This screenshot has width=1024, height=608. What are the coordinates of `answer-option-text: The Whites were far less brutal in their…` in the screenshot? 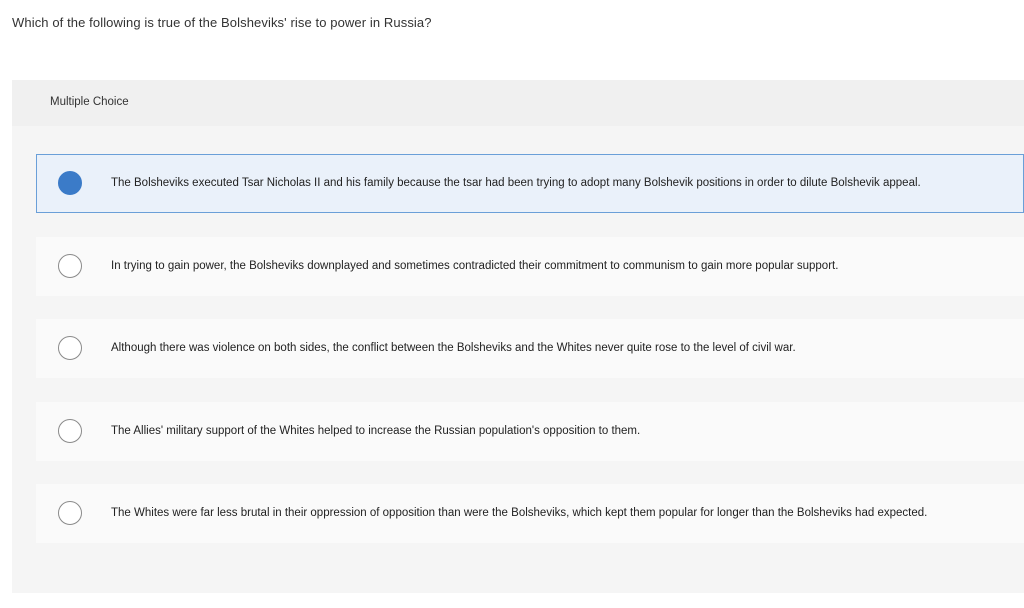 It's located at (519, 513).